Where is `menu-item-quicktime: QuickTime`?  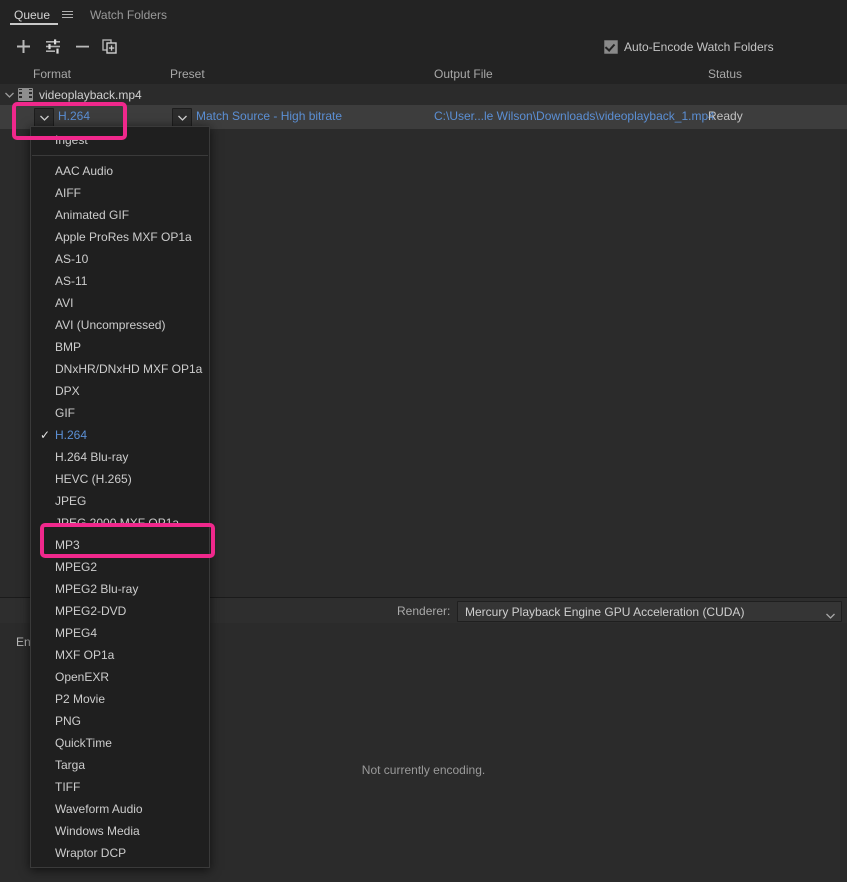
menu-item-quicktime: QuickTime is located at coordinates (120, 743).